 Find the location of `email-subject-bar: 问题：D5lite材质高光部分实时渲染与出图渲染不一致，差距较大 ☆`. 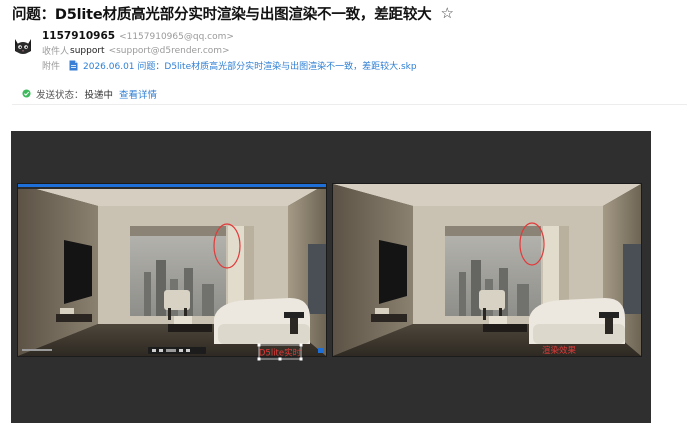

email-subject-bar: 问题：D5lite材质高光部分实时渲染与出图渲染不一致，差距较大 ☆ is located at coordinates (233, 13).